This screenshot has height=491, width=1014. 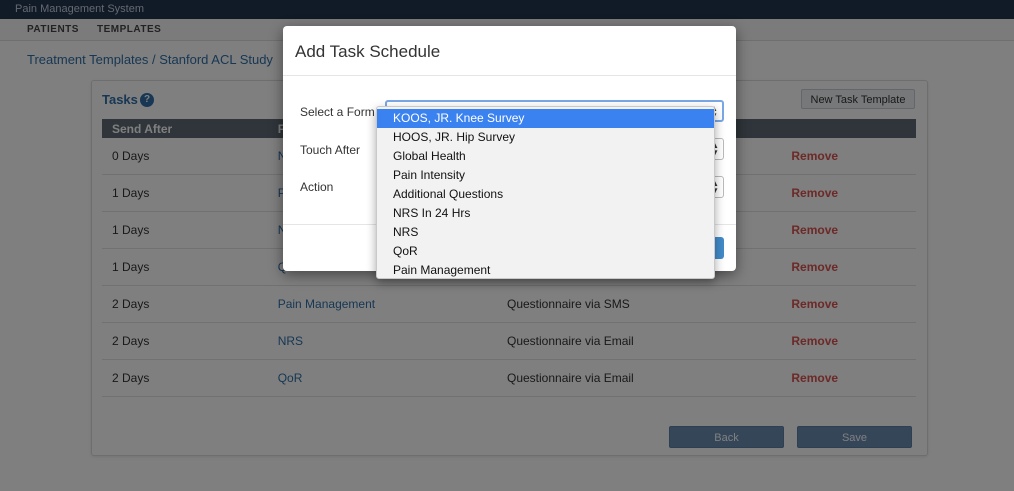 I want to click on modal-divider, so click(x=509, y=75).